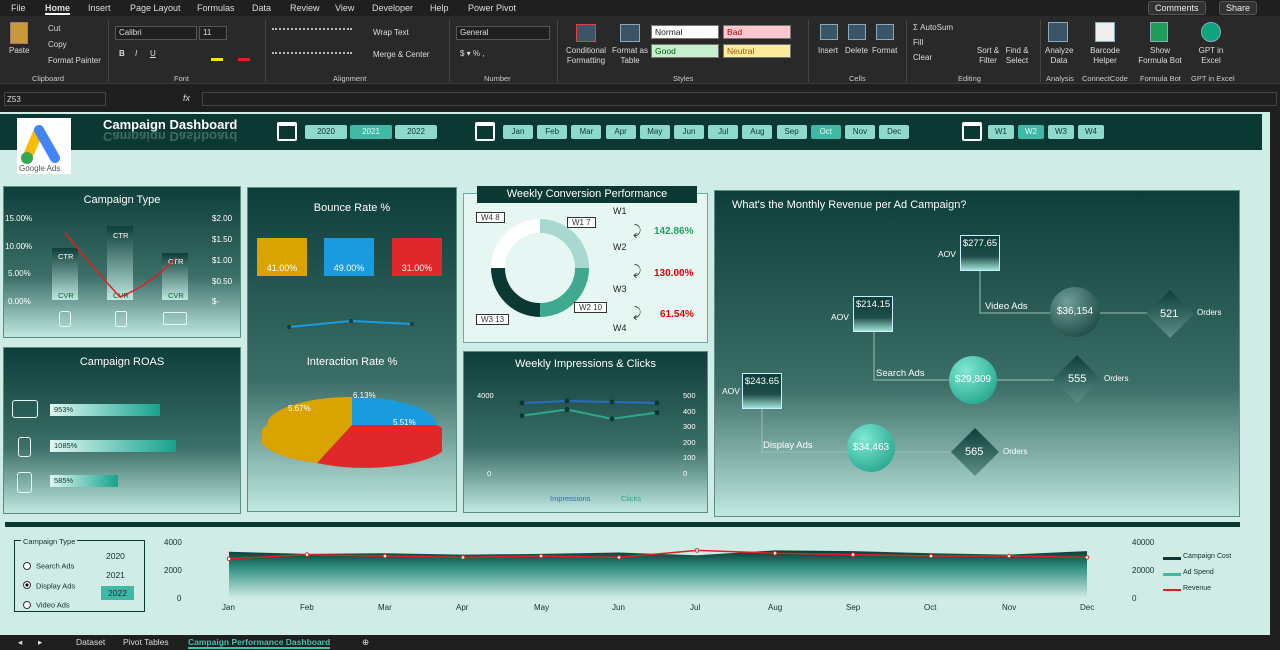 The width and height of the screenshot is (1280, 650). I want to click on trend-month-label: Jan, so click(228, 607).